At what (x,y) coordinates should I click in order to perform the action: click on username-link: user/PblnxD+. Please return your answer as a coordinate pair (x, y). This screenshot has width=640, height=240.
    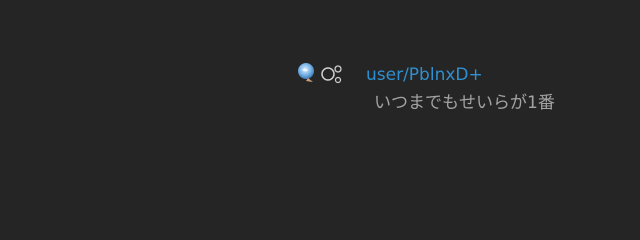
    Looking at the image, I should click on (424, 75).